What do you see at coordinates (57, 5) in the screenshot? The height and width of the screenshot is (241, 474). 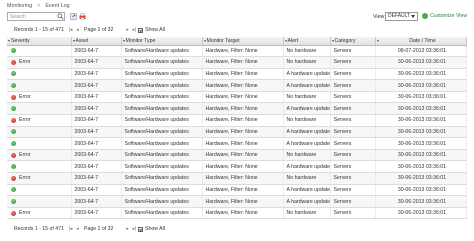 I see `breadcrumb-current: Event Log` at bounding box center [57, 5].